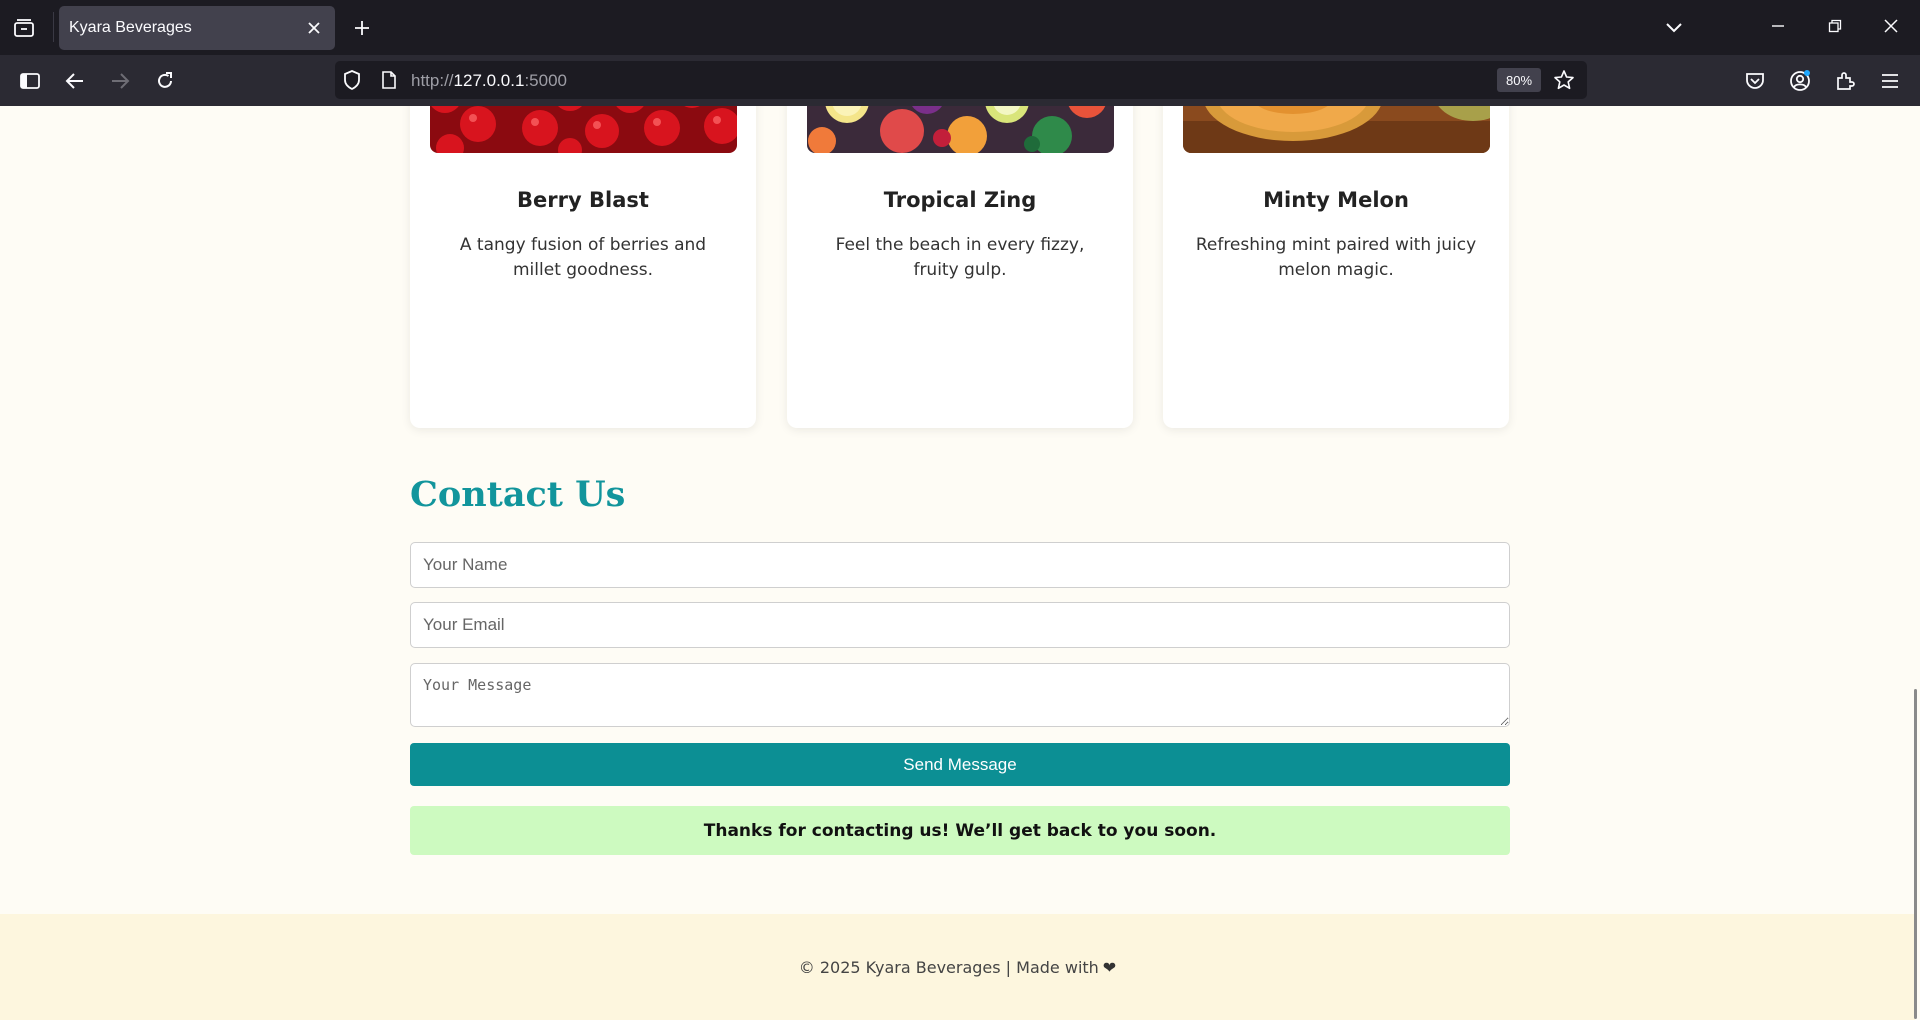 The width and height of the screenshot is (1920, 1020). Describe the element at coordinates (352, 82) in the screenshot. I see `shield-icon` at that location.